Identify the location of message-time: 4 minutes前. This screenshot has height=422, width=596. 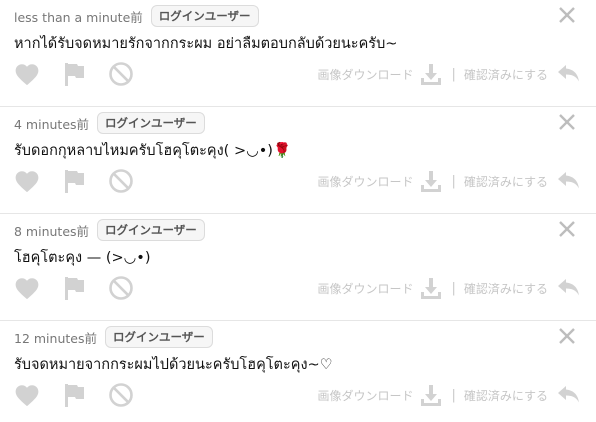
(52, 124).